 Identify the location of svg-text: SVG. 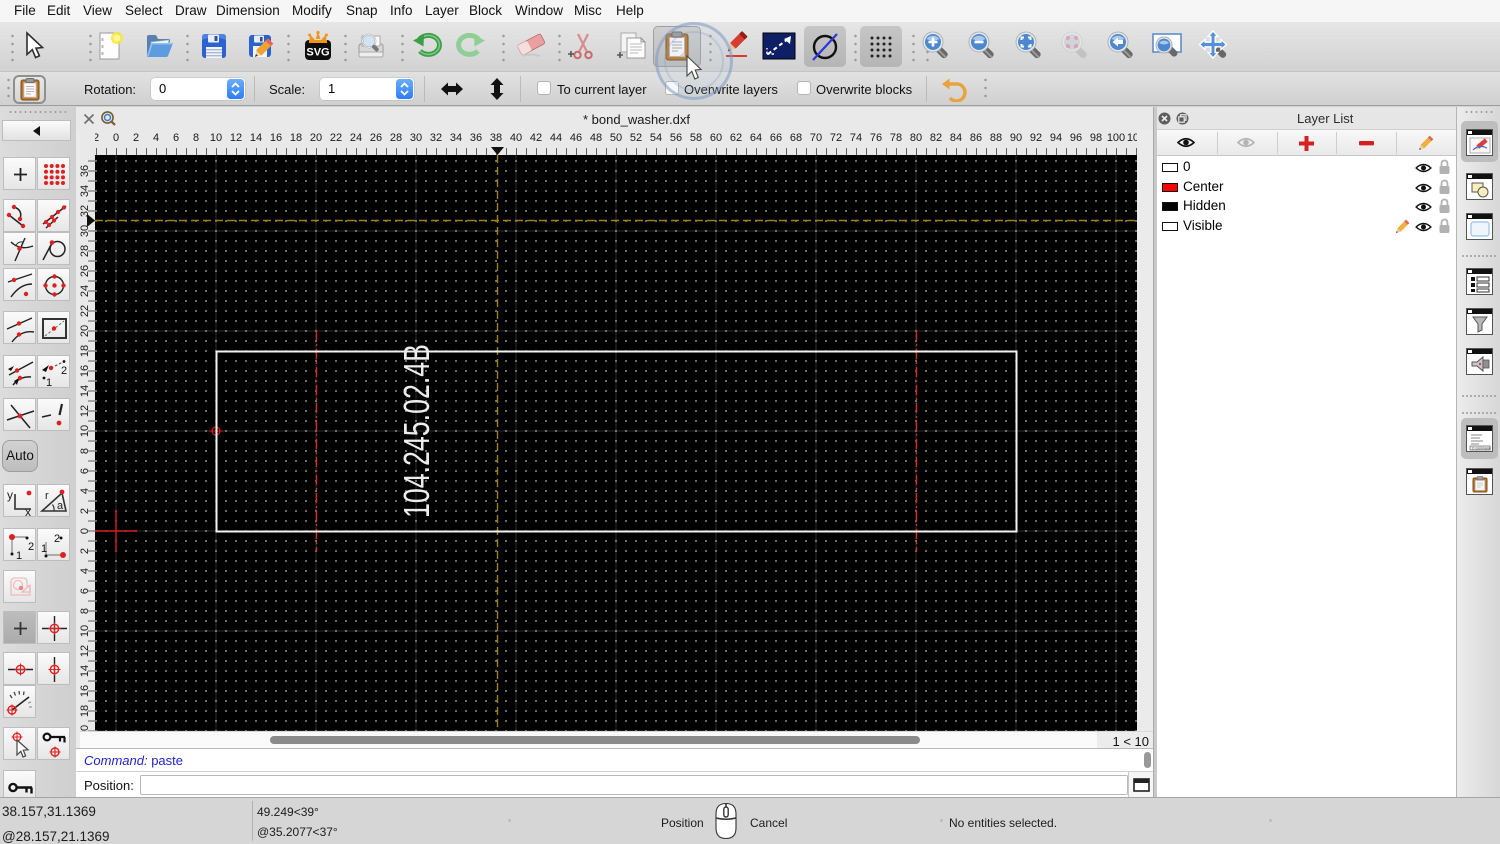
(317, 53).